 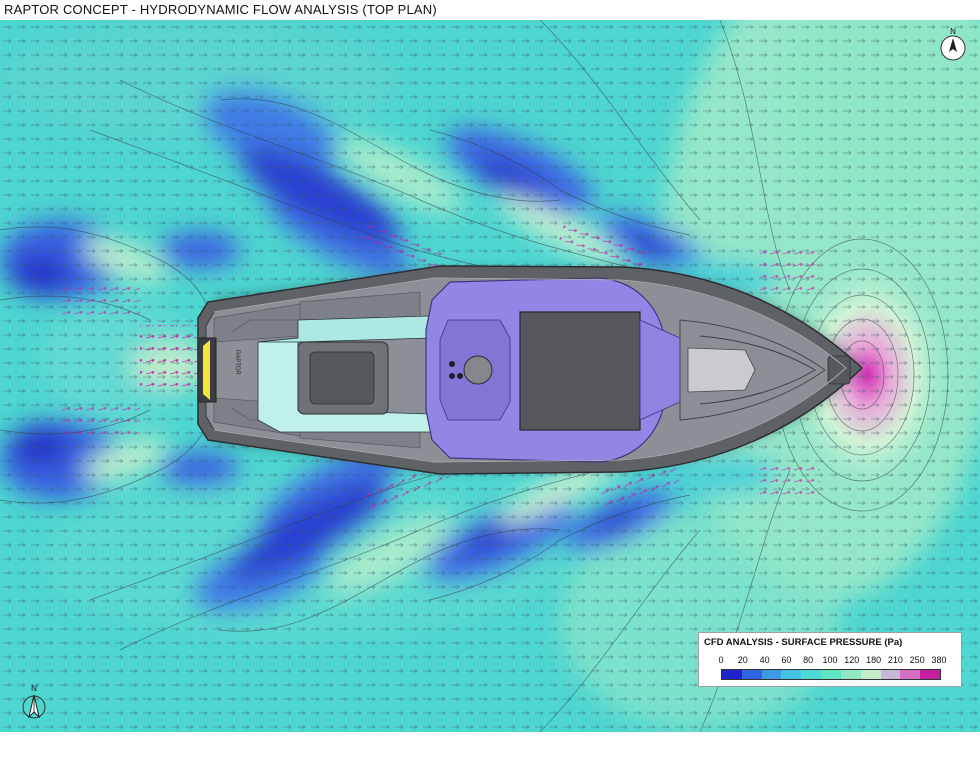 I want to click on legend-title: CFD ANALYSIS - SURFACE PRESSURE (Pa), so click(x=803, y=642).